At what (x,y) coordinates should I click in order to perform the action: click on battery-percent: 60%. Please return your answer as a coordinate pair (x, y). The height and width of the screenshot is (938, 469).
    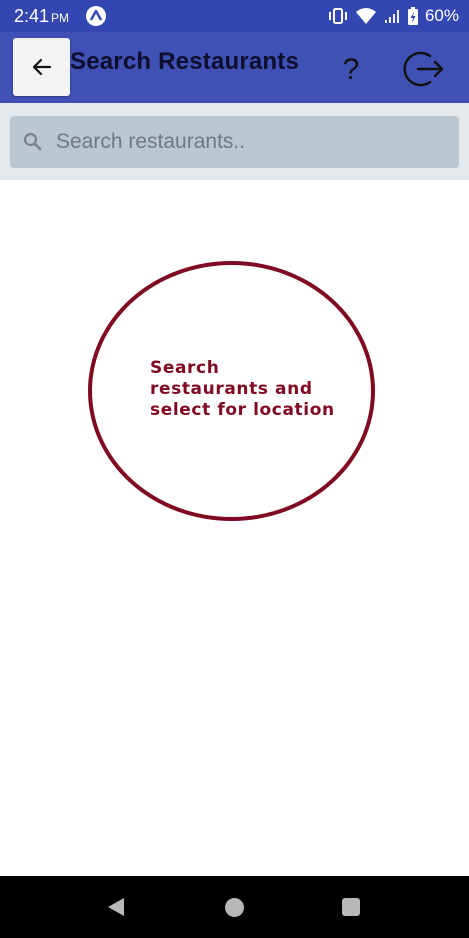
    Looking at the image, I should click on (441, 15).